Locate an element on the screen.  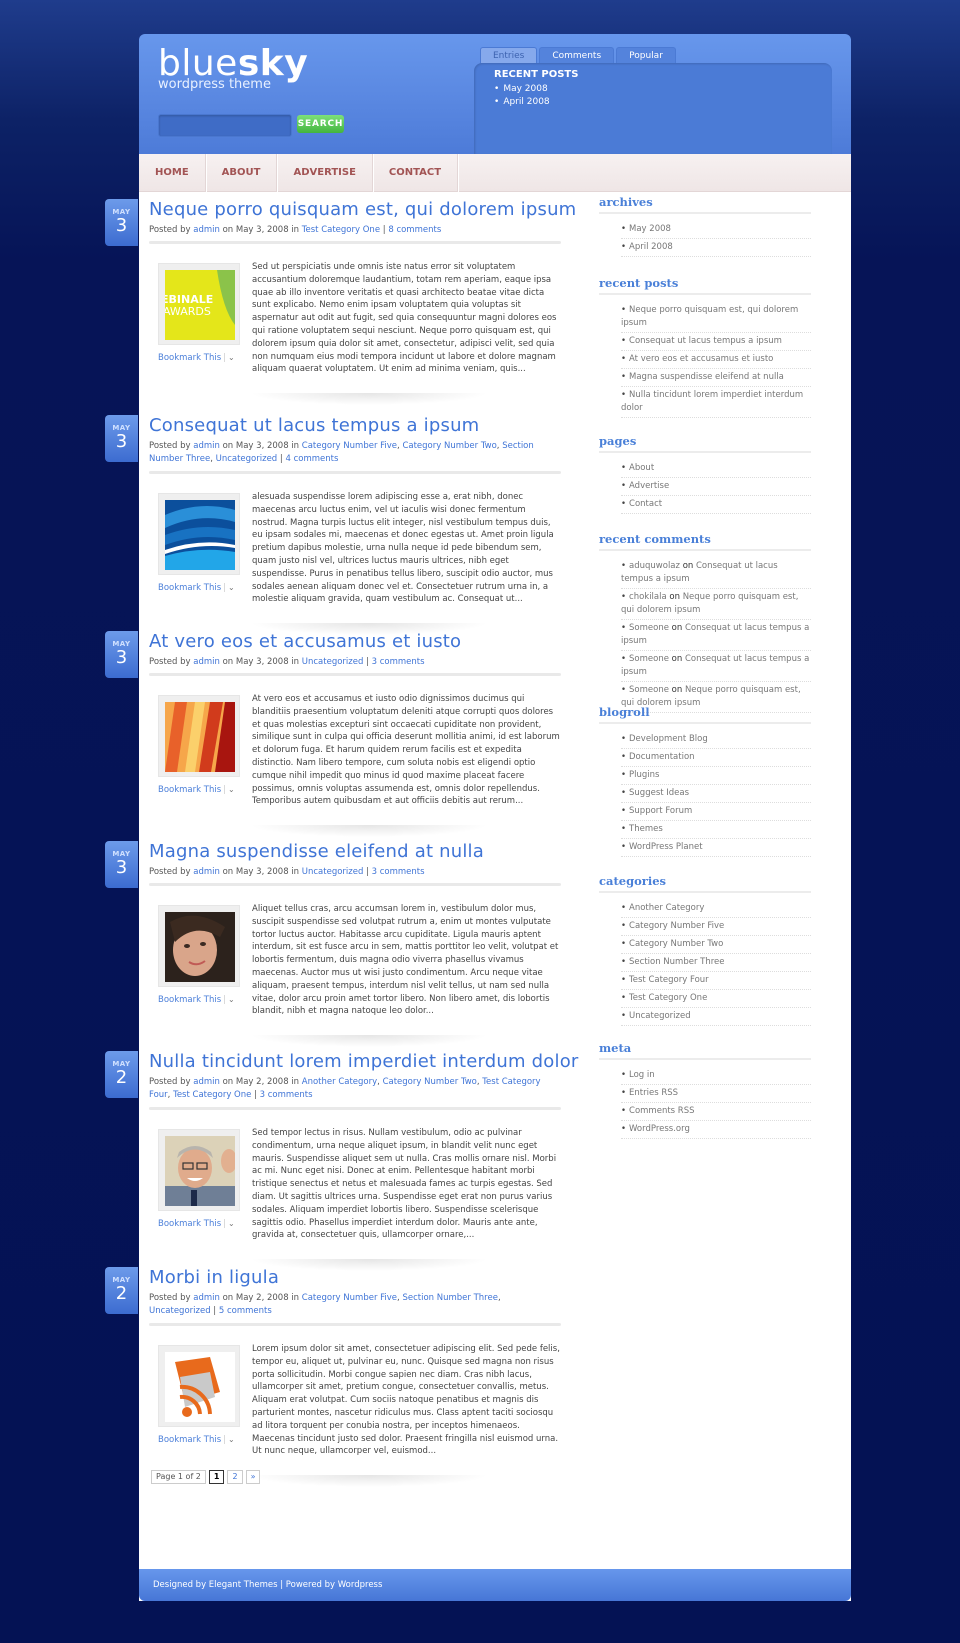
nav-about: ABOUT is located at coordinates (242, 173).